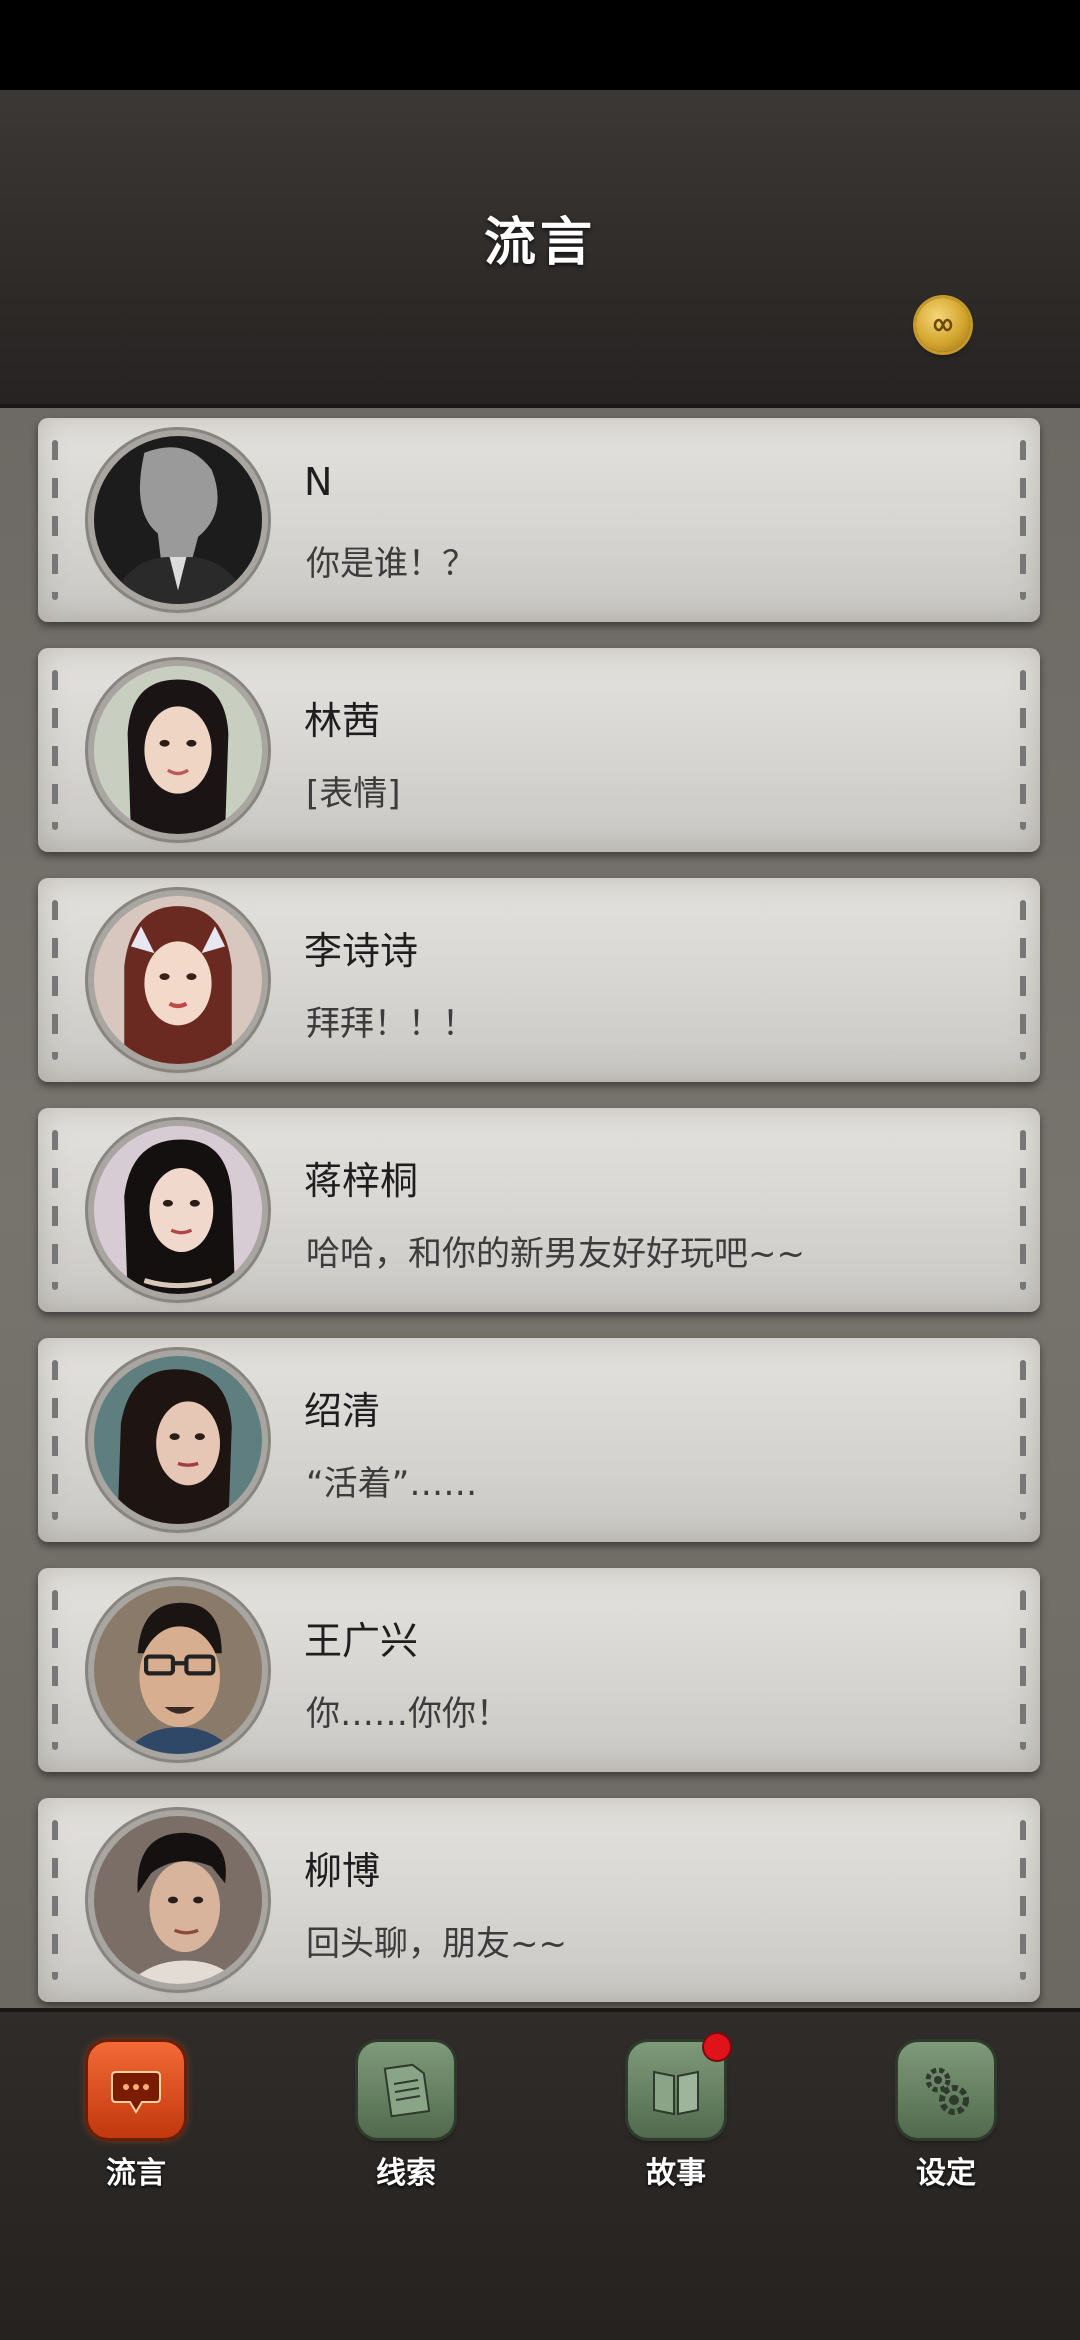 The height and width of the screenshot is (2340, 1080). What do you see at coordinates (555, 1254) in the screenshot?
I see `last-message: 哈哈，和你的新男友好好玩吧~~` at bounding box center [555, 1254].